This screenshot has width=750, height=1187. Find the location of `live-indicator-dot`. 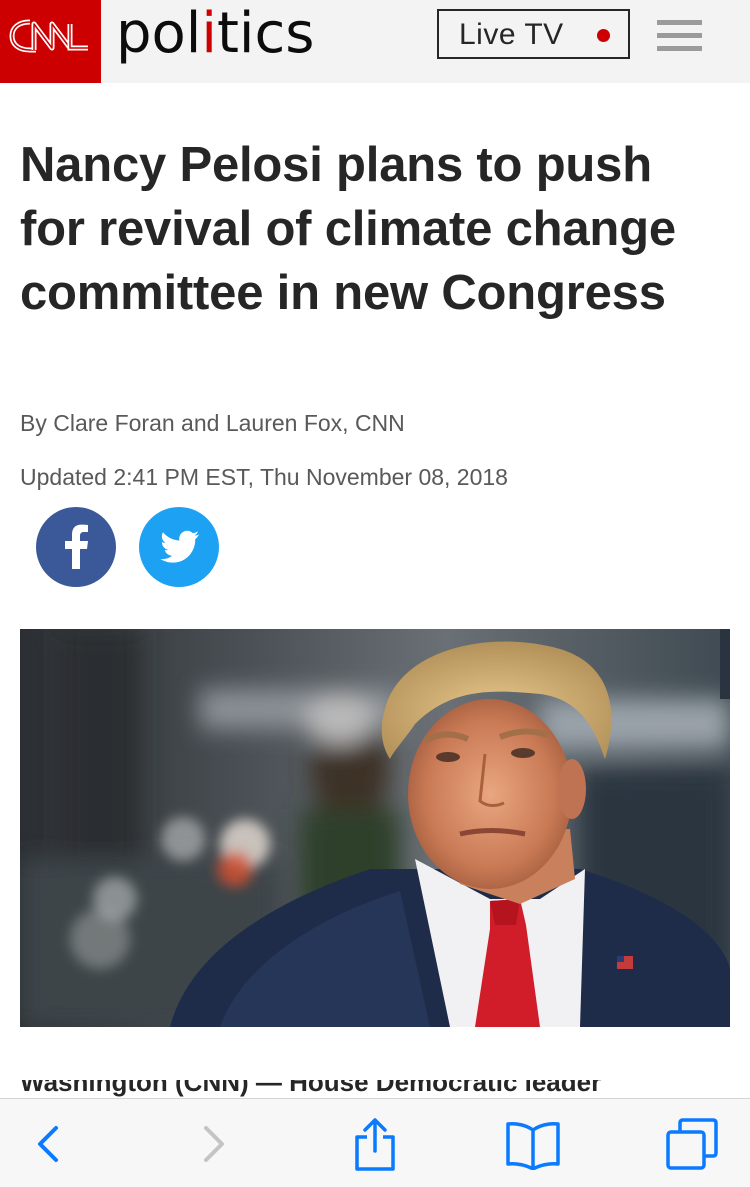

live-indicator-dot is located at coordinates (603, 35).